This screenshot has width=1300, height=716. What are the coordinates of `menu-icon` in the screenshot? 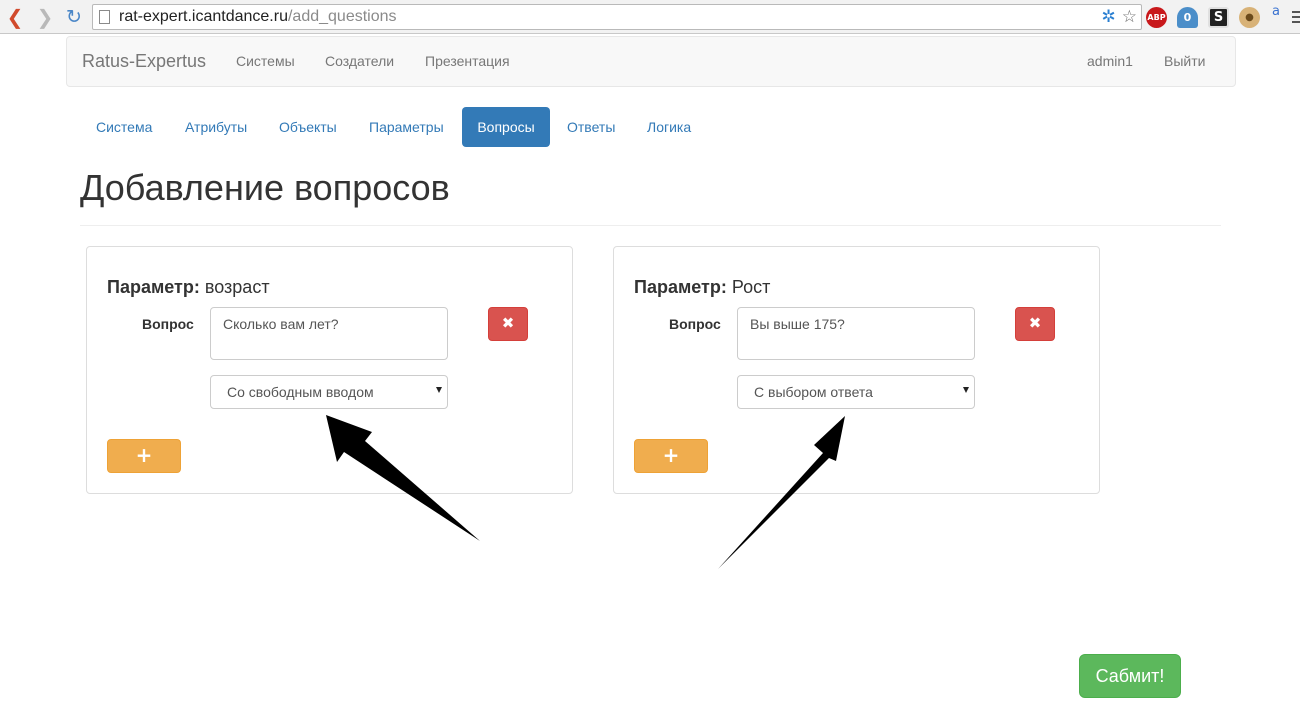 It's located at (1296, 17).